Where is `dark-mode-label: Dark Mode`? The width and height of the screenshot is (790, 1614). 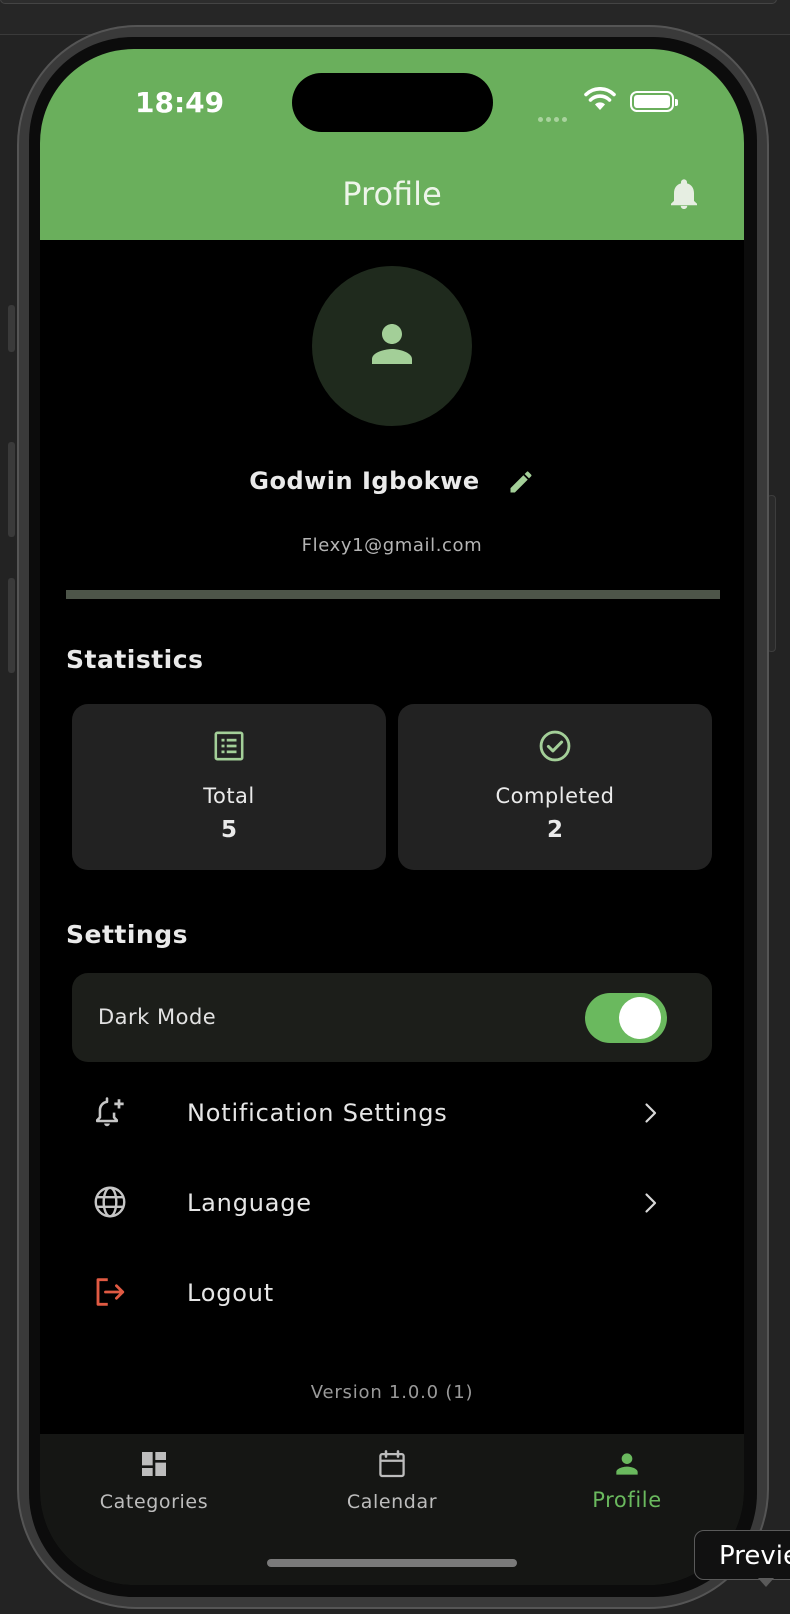 dark-mode-label: Dark Mode is located at coordinates (157, 1017).